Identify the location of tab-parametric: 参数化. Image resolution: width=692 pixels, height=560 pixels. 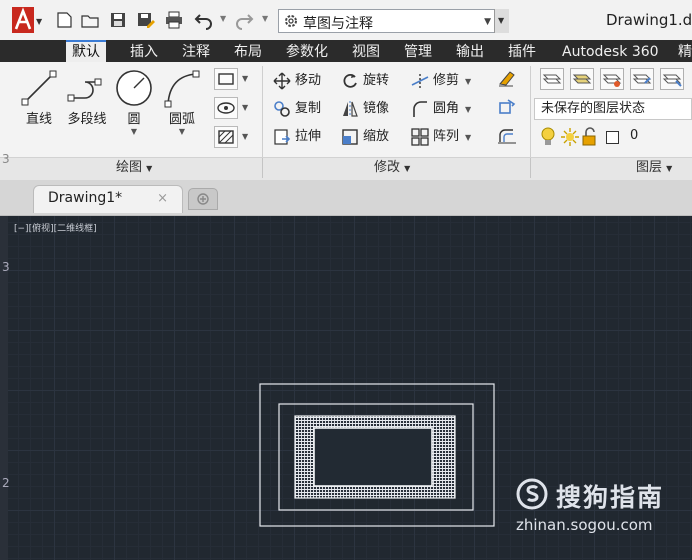
(307, 52).